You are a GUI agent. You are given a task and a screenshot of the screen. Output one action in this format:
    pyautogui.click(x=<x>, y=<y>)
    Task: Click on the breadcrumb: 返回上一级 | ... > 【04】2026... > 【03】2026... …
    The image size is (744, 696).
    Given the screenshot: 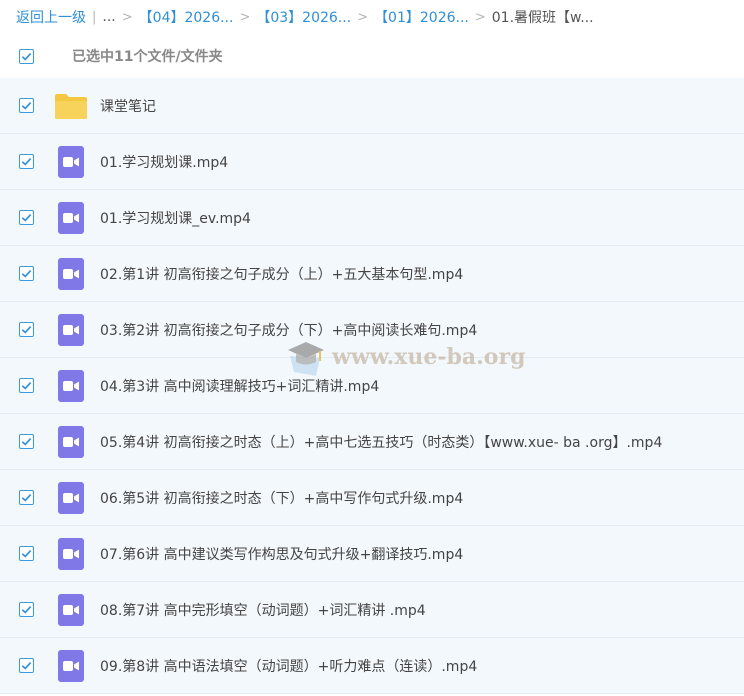 What is the action you would take?
    pyautogui.click(x=372, y=17)
    